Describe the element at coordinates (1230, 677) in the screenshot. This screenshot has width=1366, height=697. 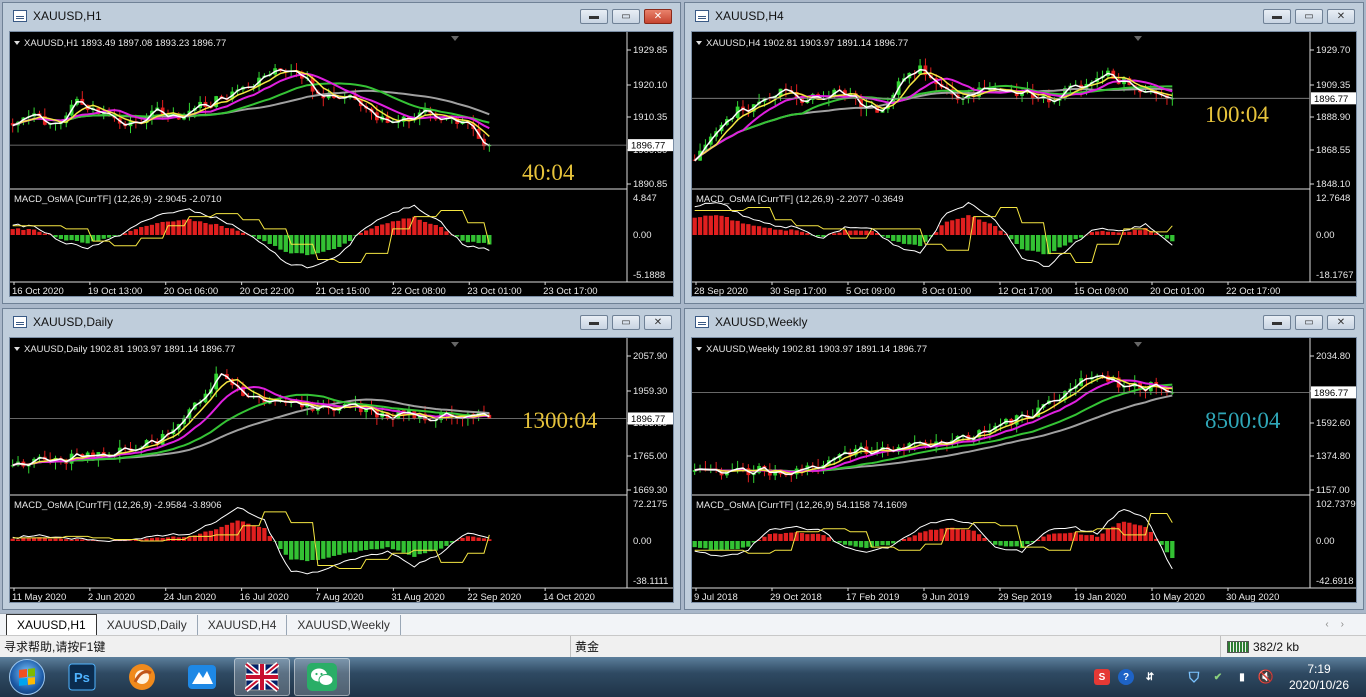
I see `system-tray: S ? ⇵ ⛉ ✔ ▮ 🔇 7:19 2020/10/26` at that location.